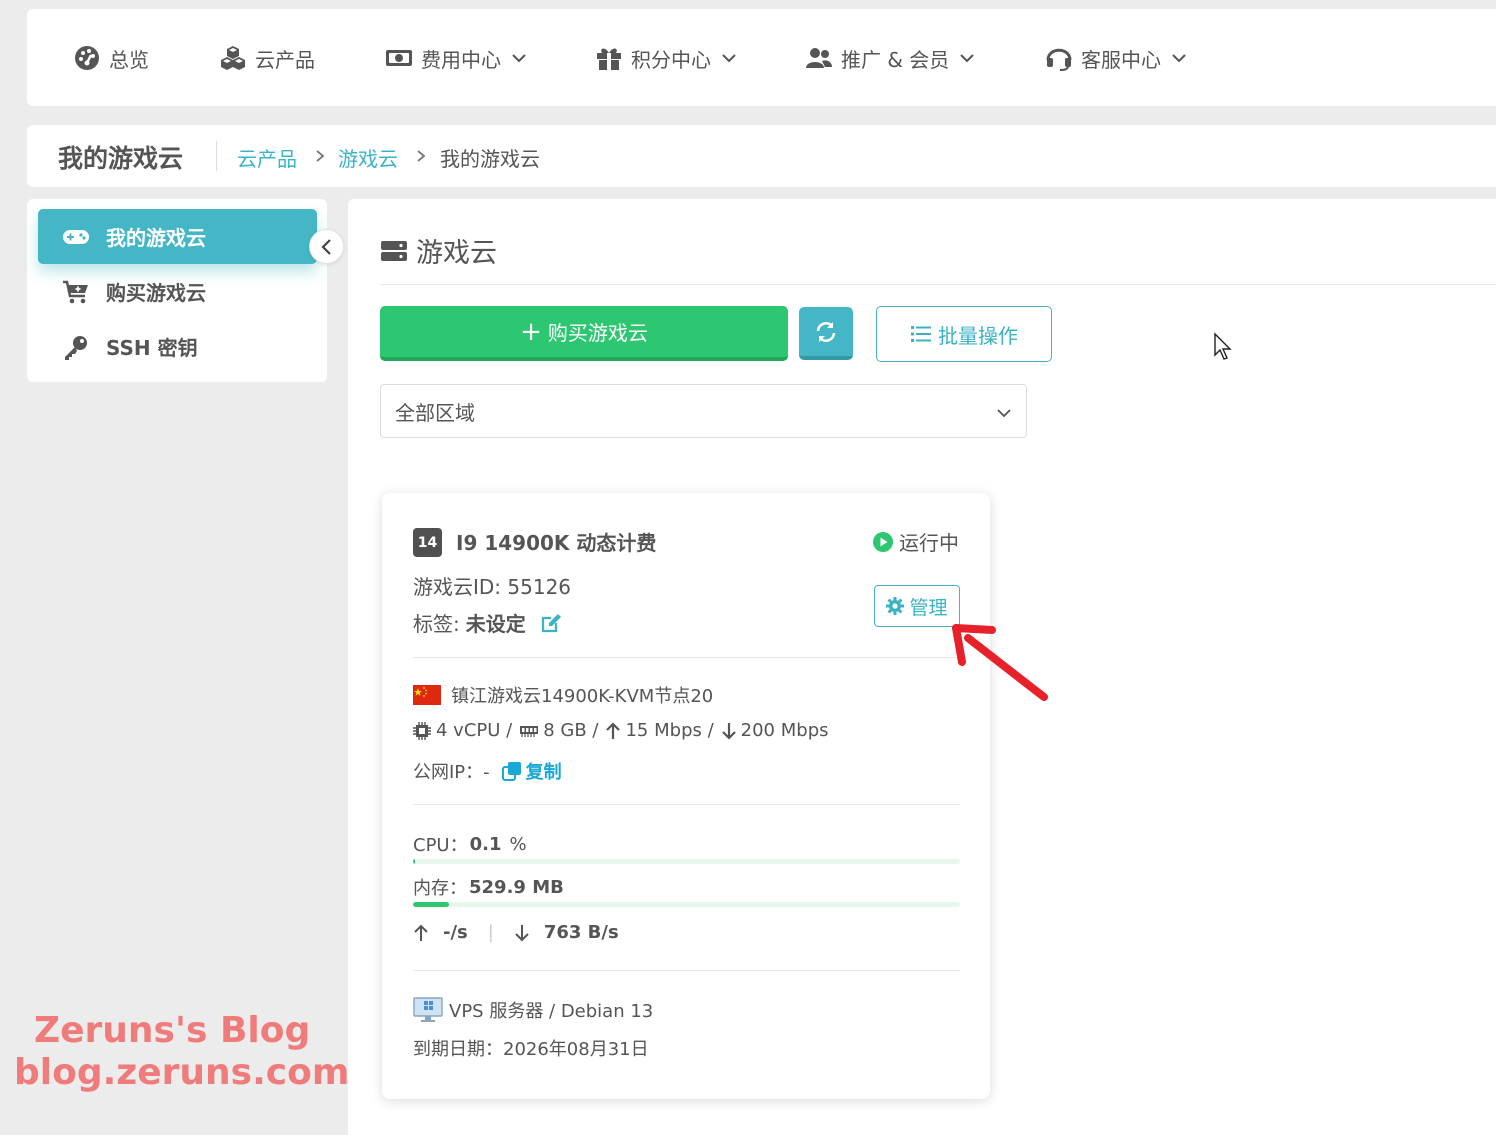 The height and width of the screenshot is (1135, 1496). What do you see at coordinates (761, 156) in the screenshot?
I see `breadcrumb-bar: 我的游戏云 云产品 游戏云 我的游戏云` at bounding box center [761, 156].